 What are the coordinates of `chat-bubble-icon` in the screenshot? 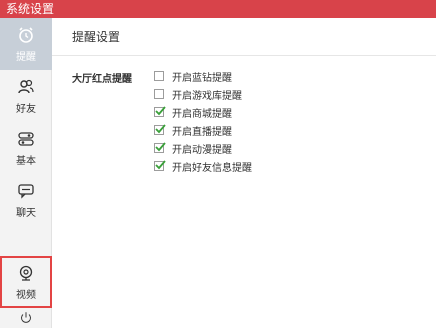 It's located at (26, 191).